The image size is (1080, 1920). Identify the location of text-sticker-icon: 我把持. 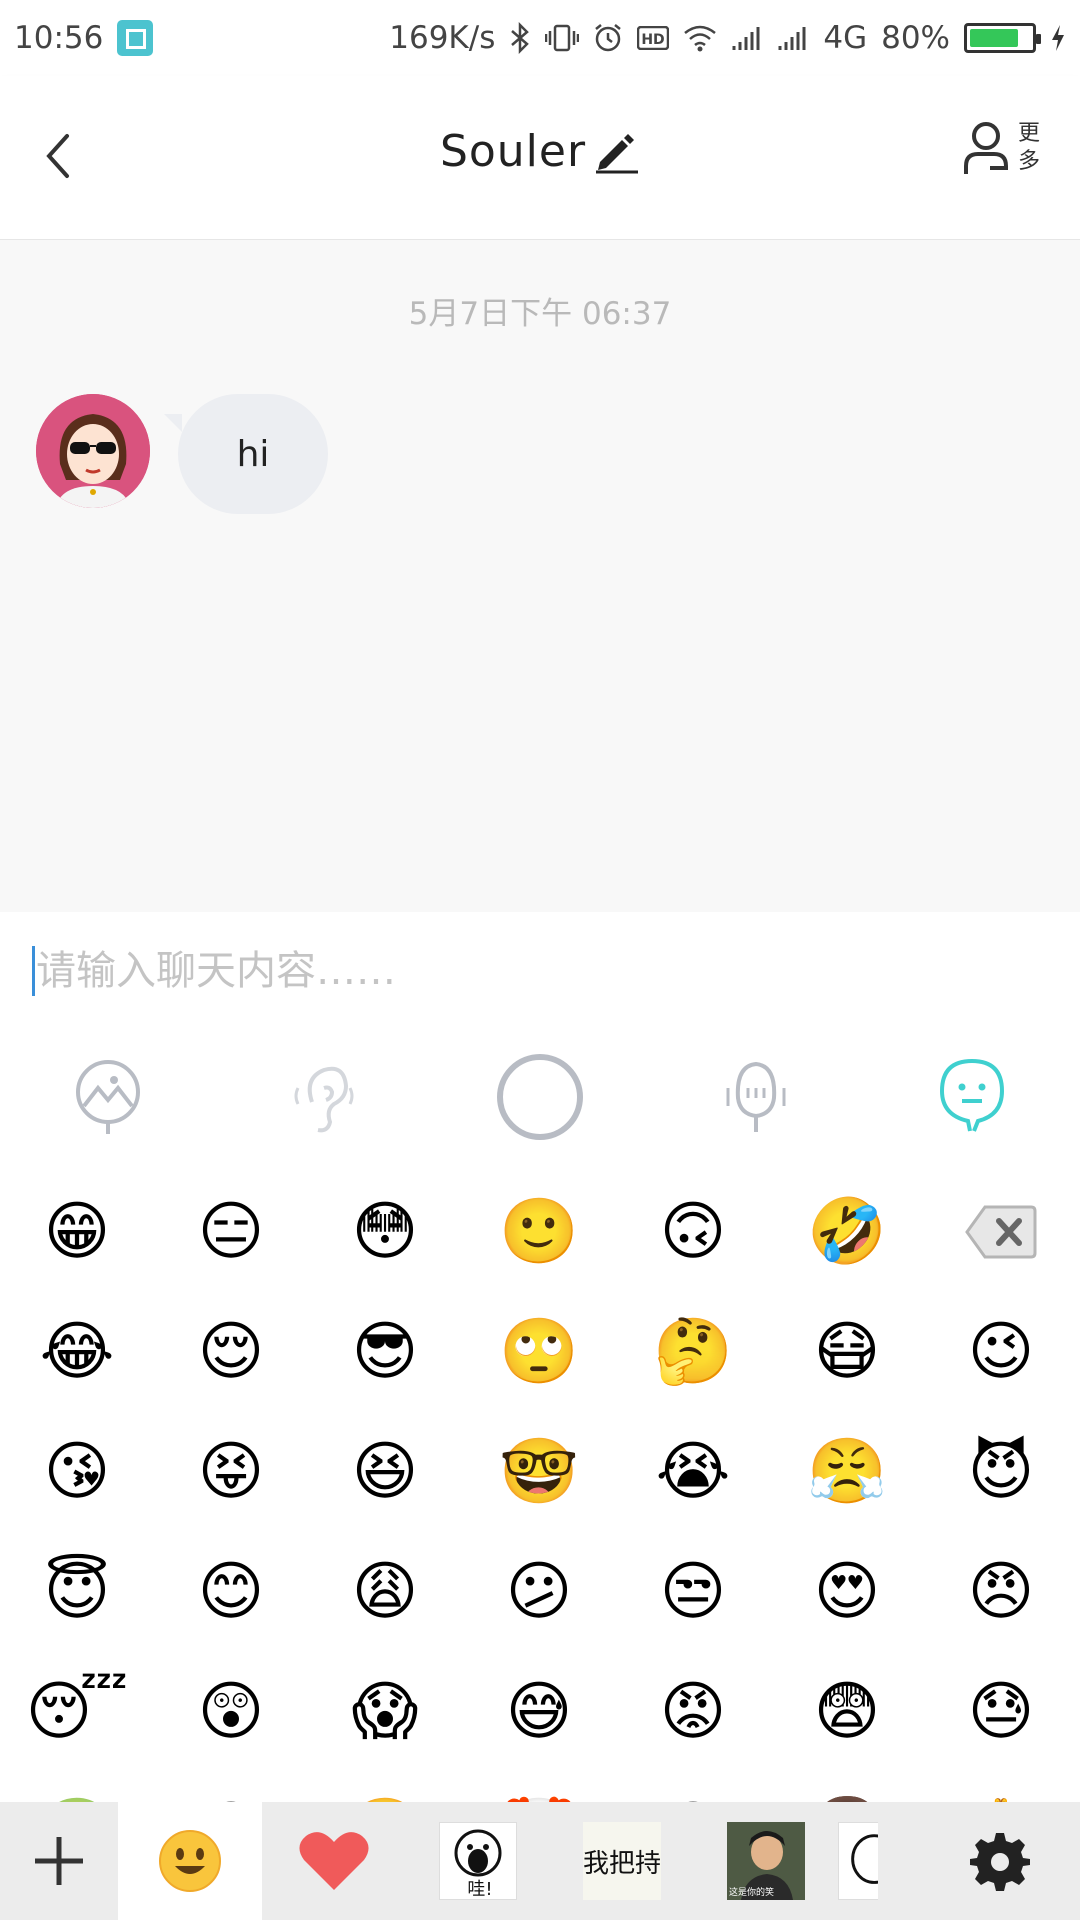
(622, 1861).